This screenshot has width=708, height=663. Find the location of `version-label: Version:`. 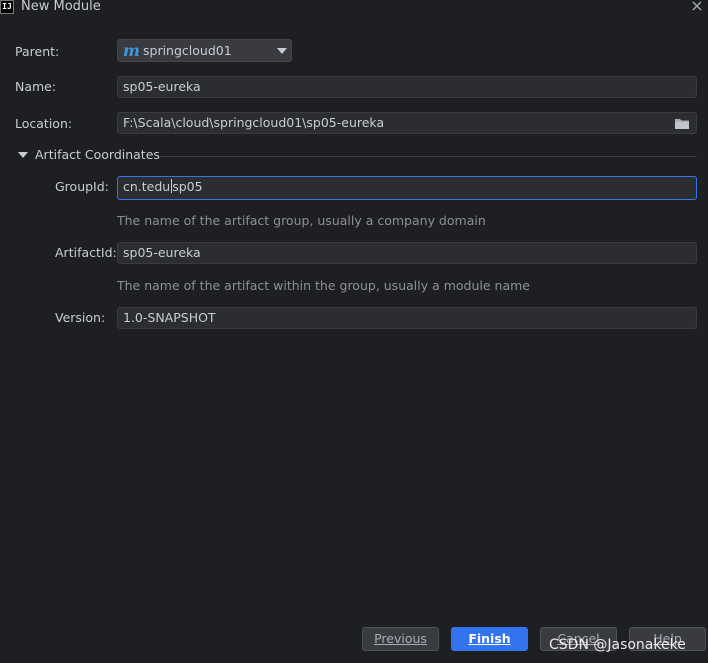

version-label: Version: is located at coordinates (80, 317).